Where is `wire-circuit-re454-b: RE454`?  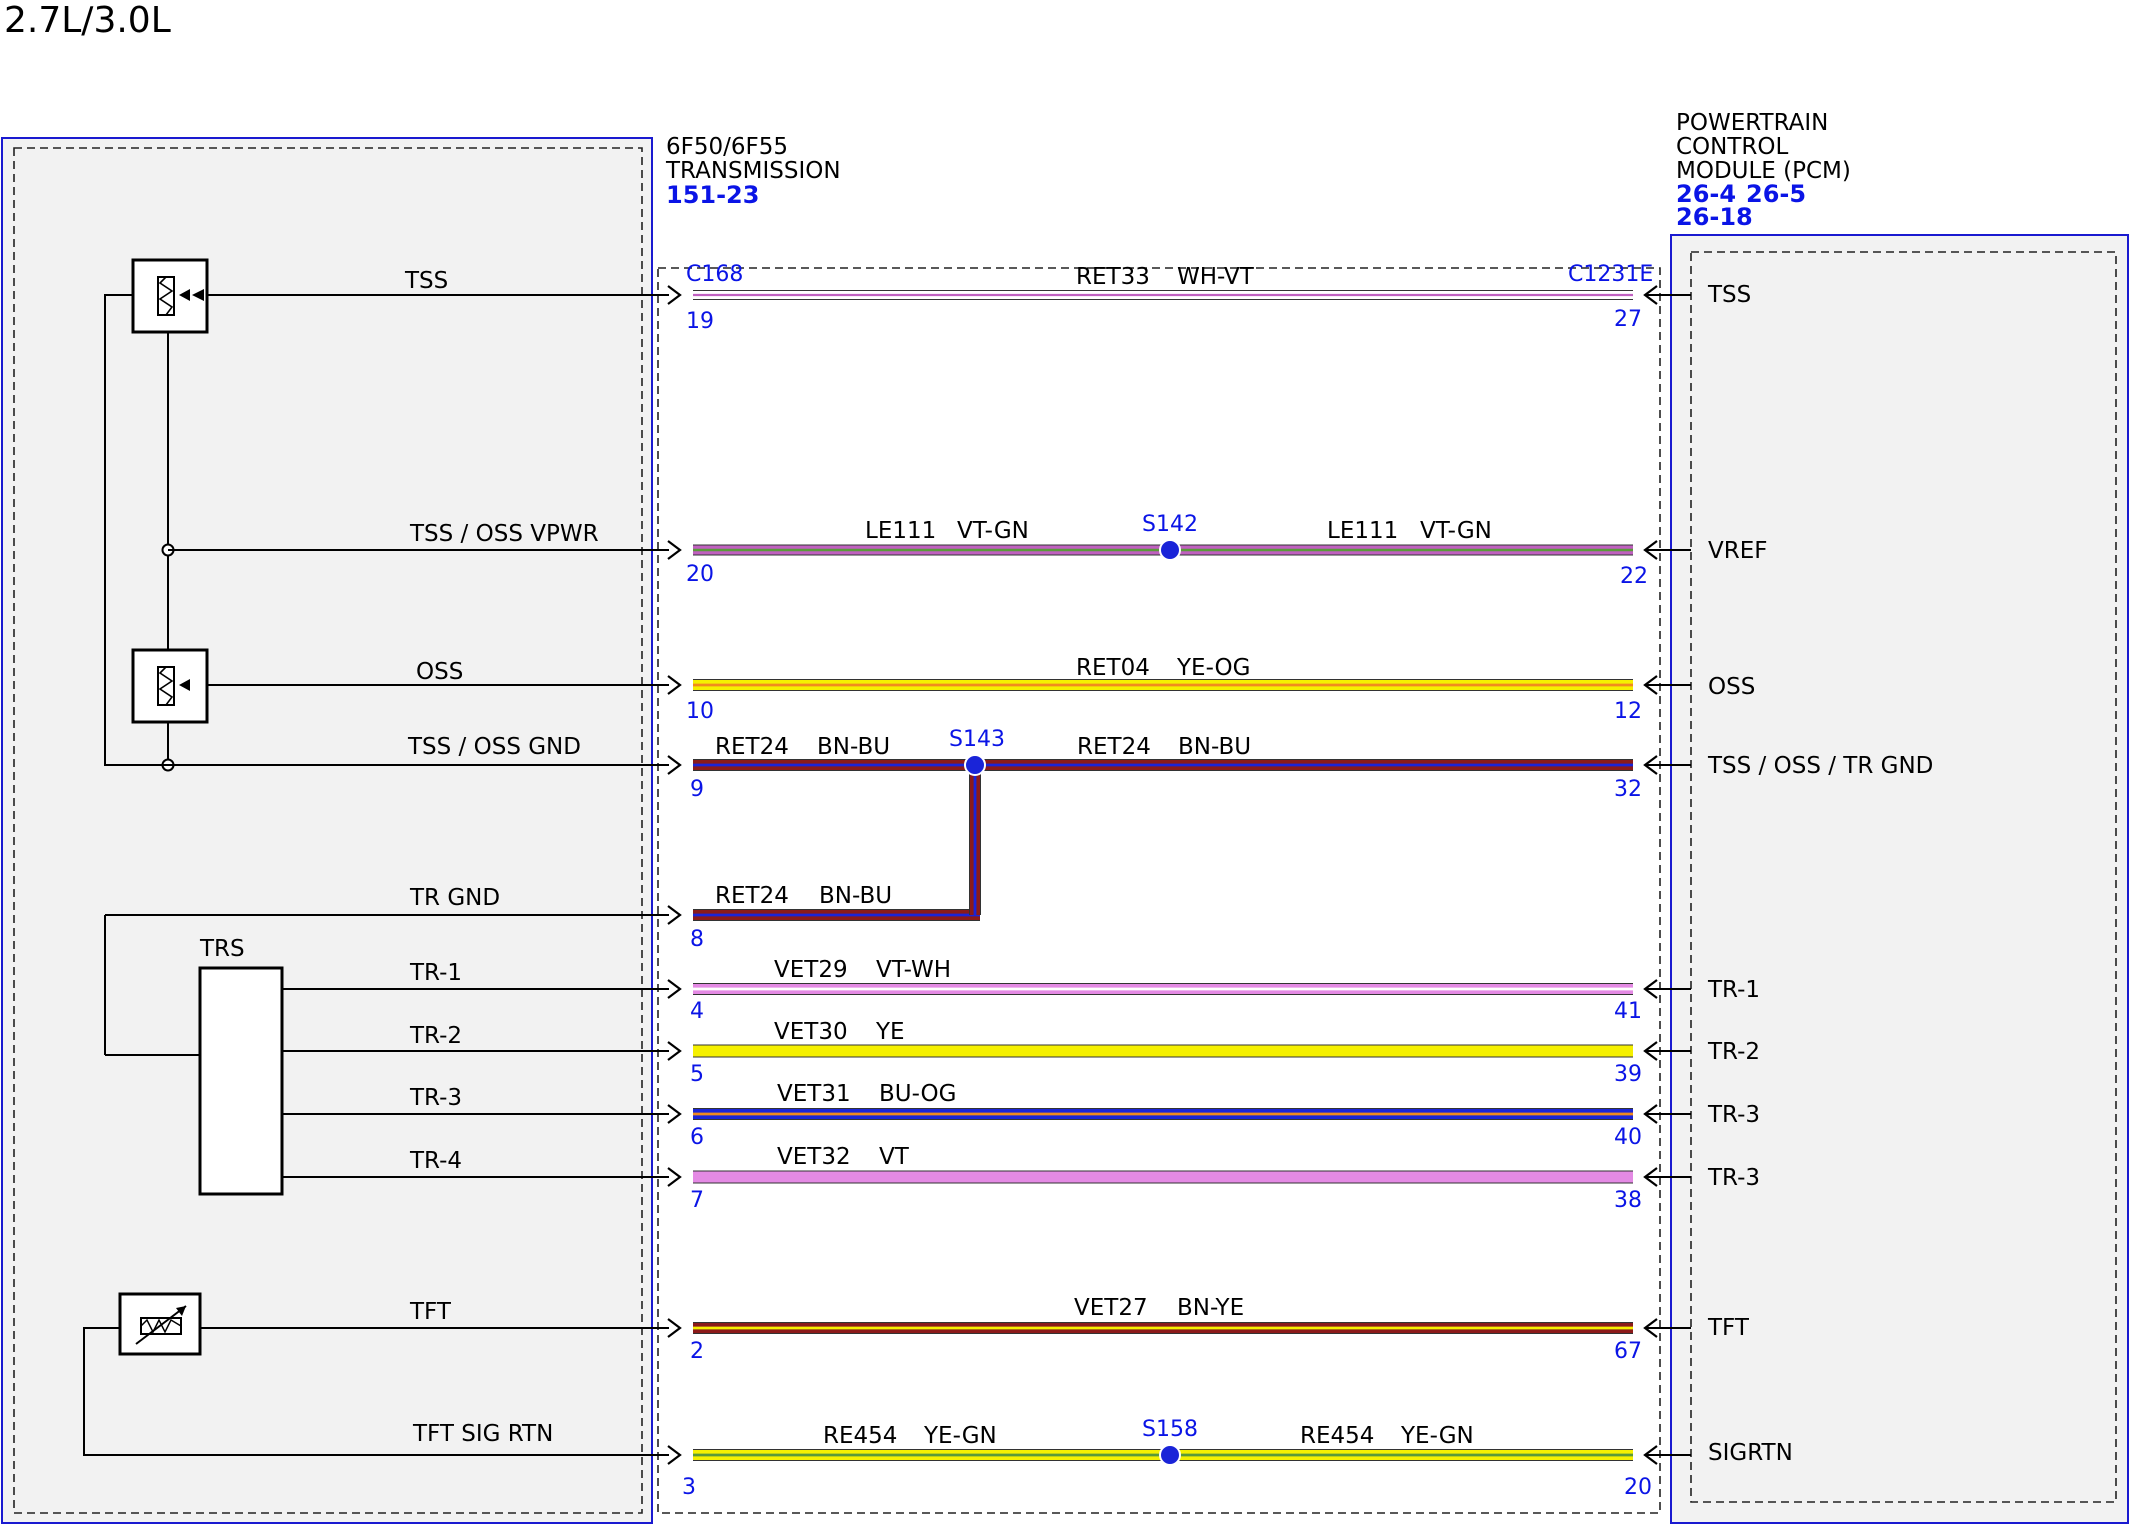
wire-circuit-re454-b: RE454 is located at coordinates (1337, 1436).